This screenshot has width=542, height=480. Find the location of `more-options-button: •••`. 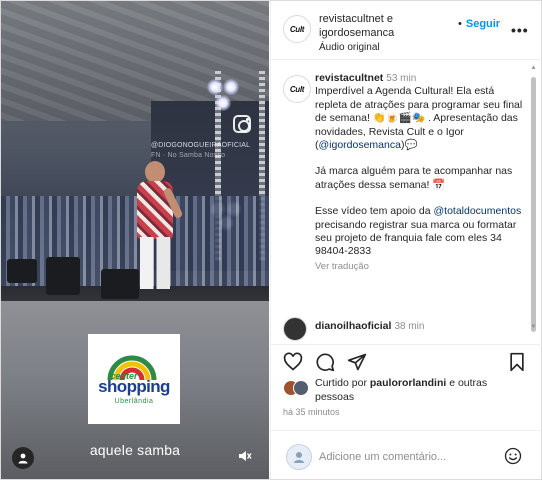

more-options-button: ••• is located at coordinates (520, 30).